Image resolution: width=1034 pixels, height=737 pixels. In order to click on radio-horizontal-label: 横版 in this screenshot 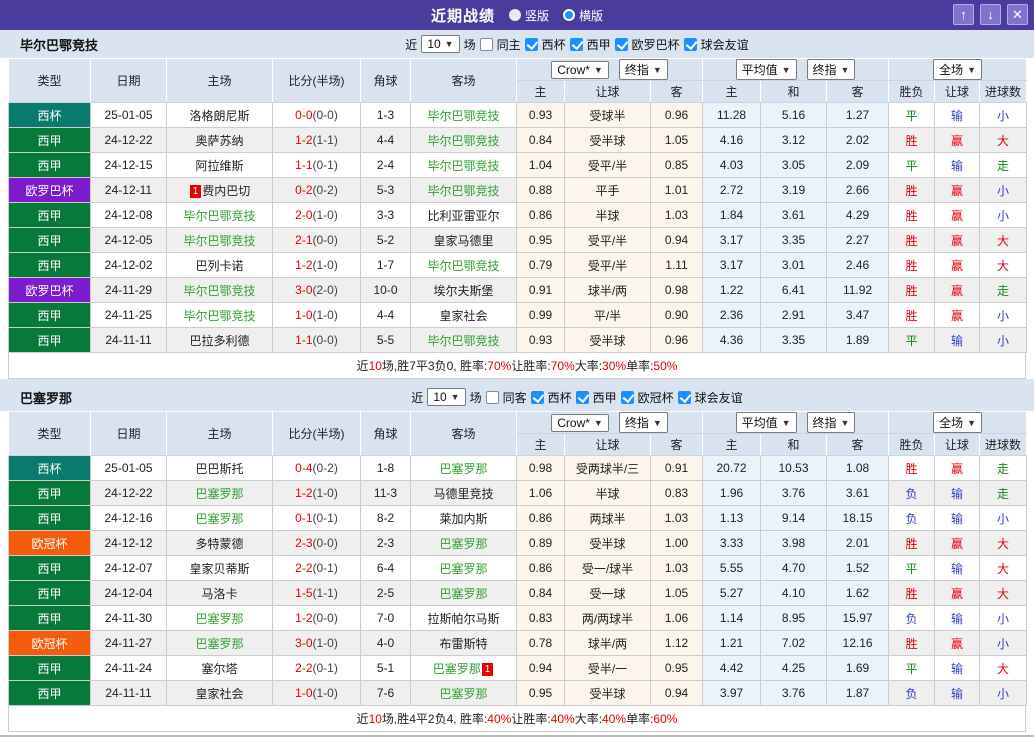, I will do `click(591, 15)`.